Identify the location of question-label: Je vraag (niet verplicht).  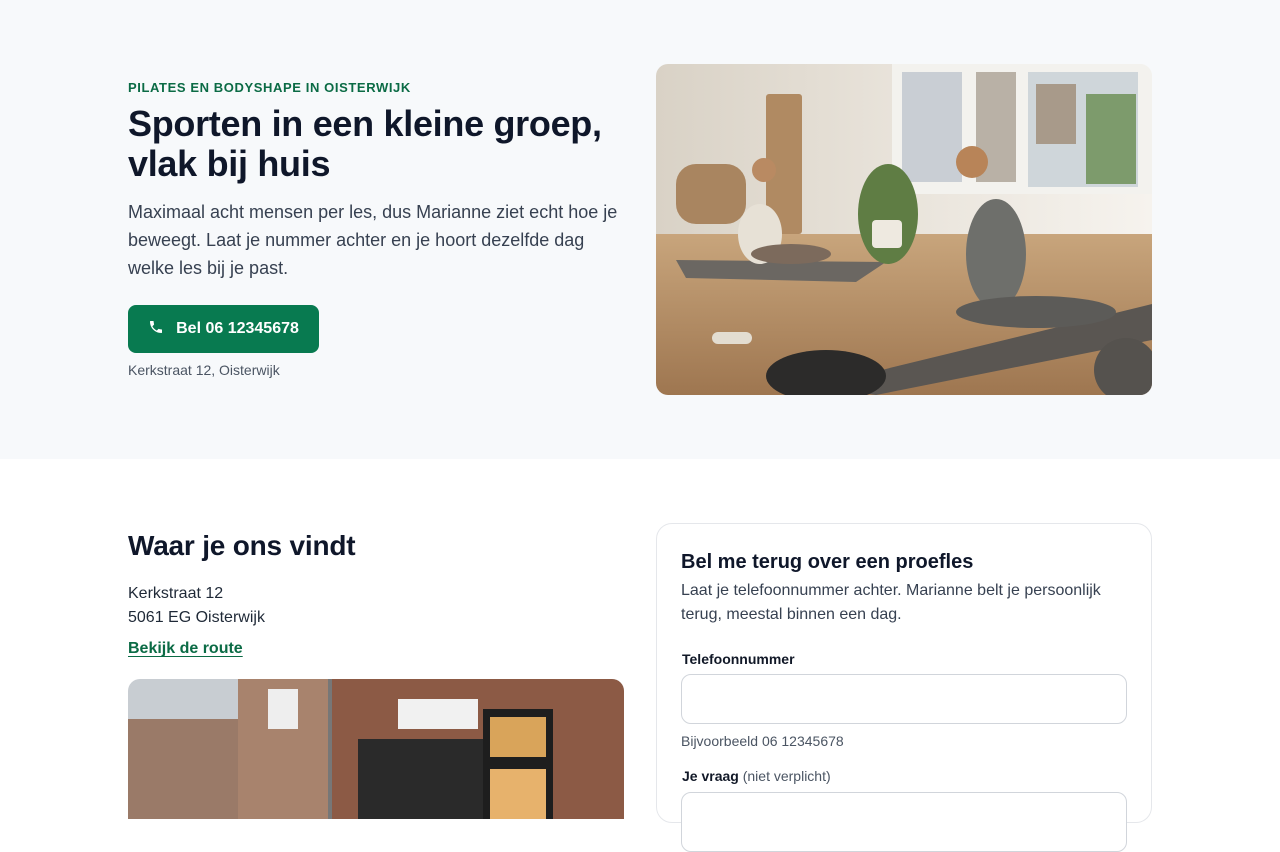
(756, 776).